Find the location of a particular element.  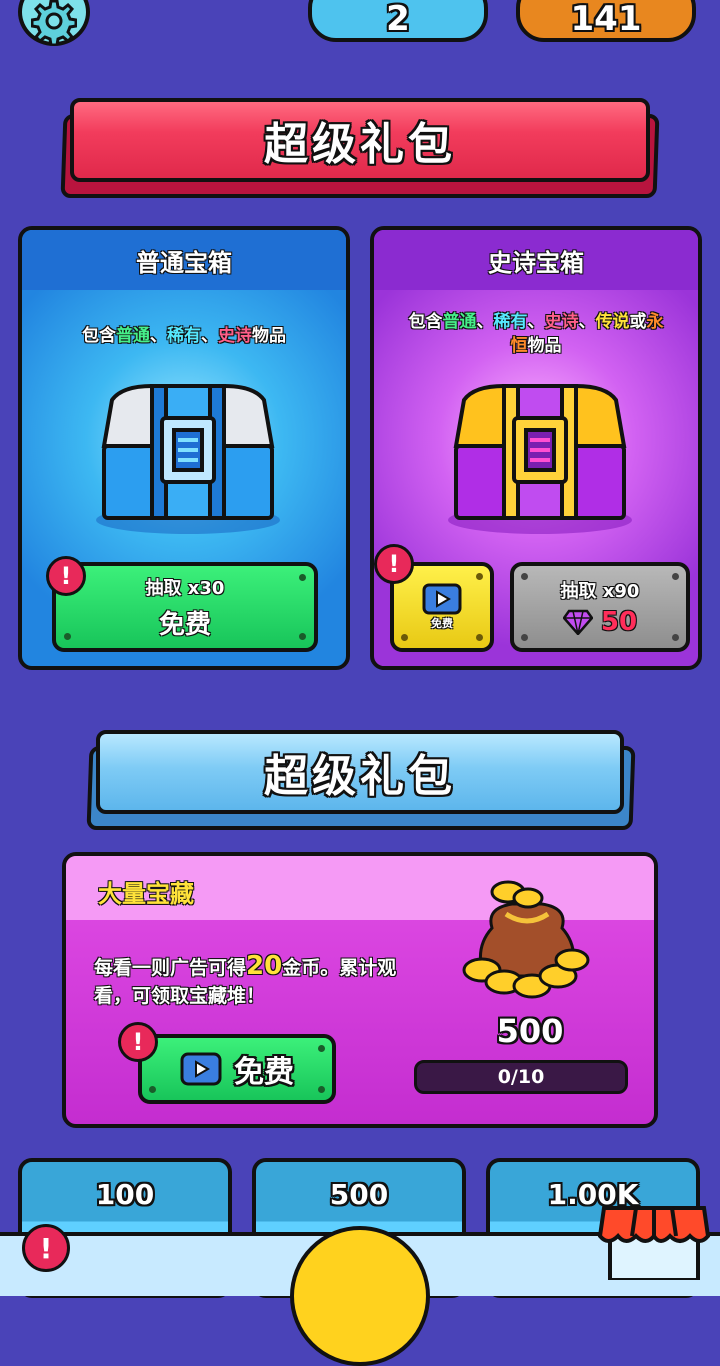

epic-chest-gem-button: 抽取 x90 50 is located at coordinates (600, 607).